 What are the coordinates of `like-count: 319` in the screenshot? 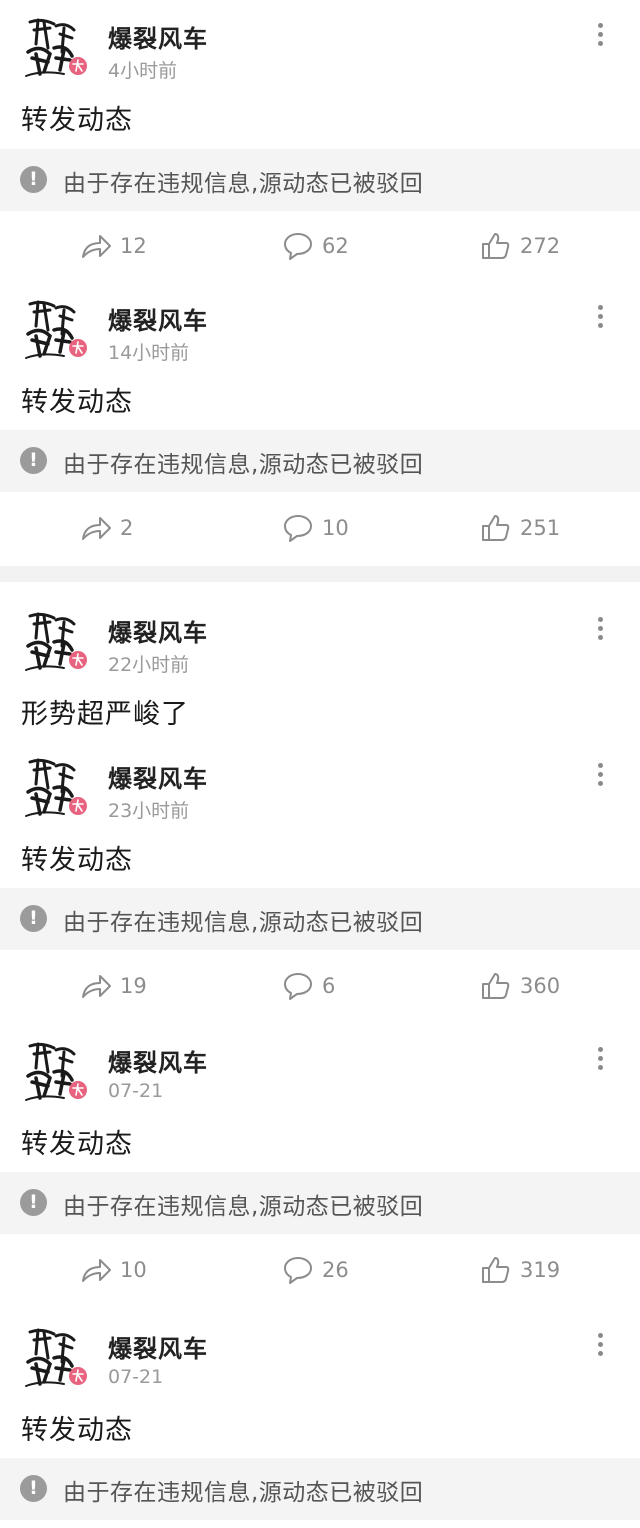 It's located at (540, 1270).